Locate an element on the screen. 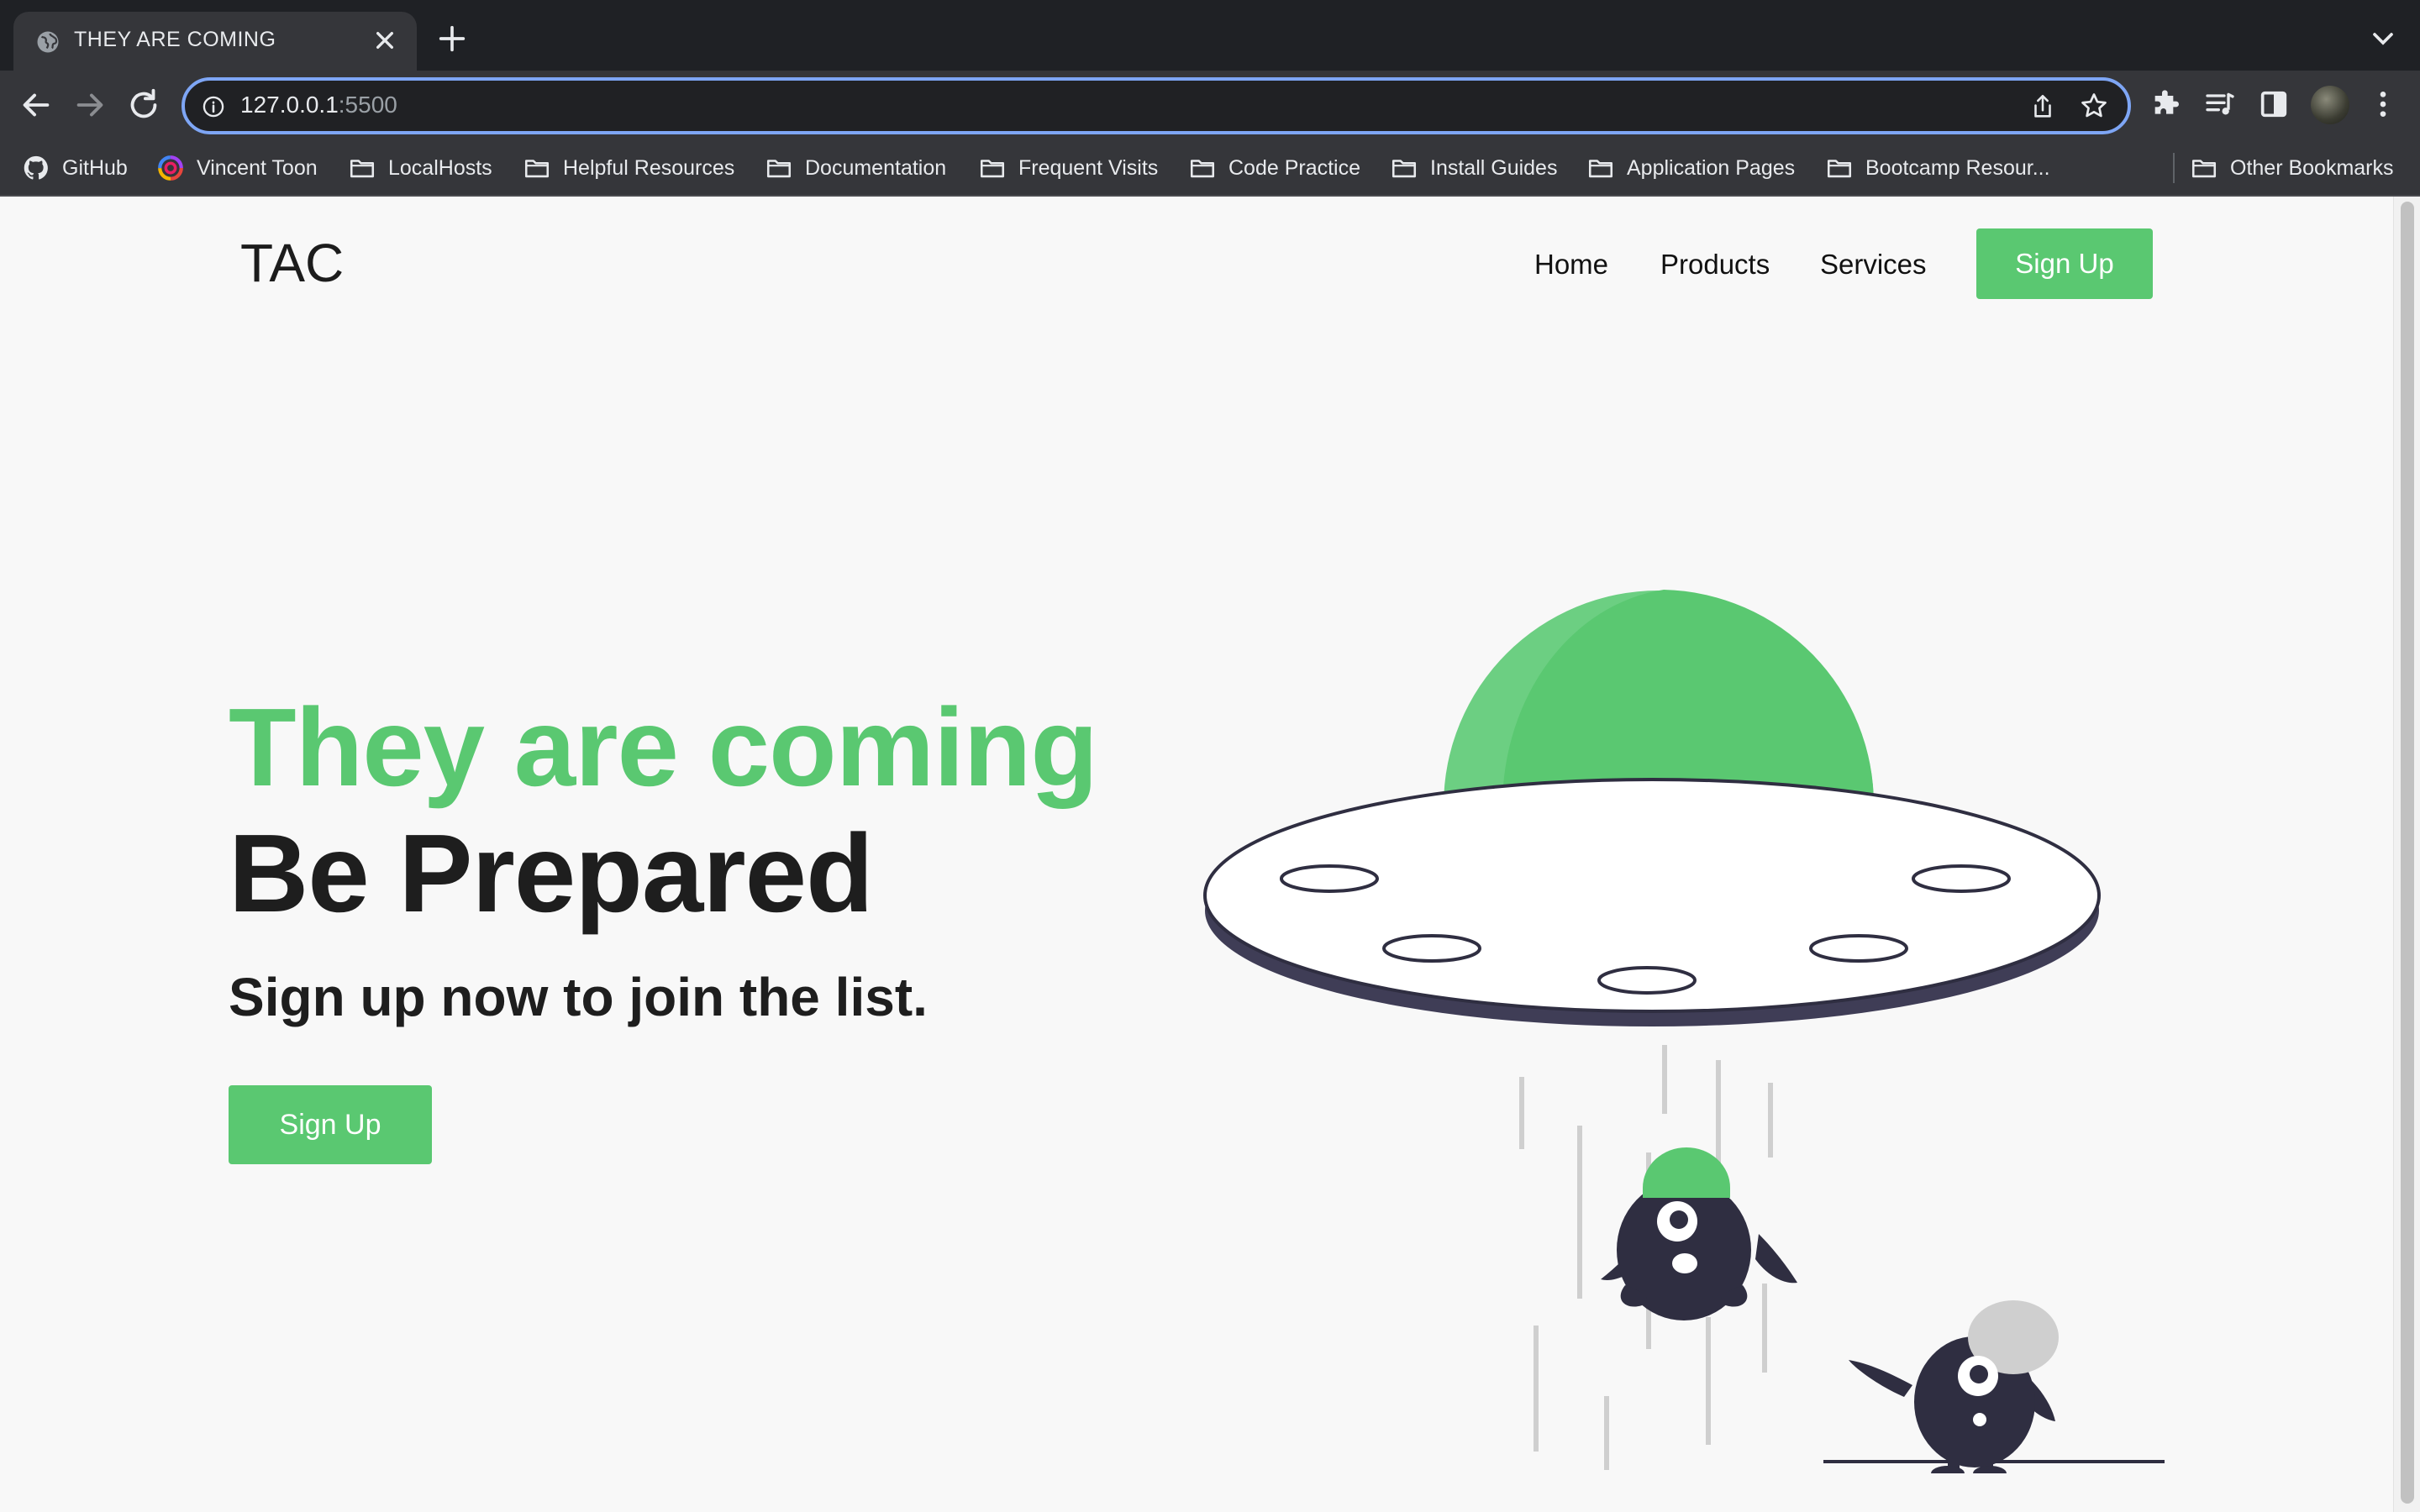 The image size is (2420, 1512). hero-subheadline: Be Prepared is located at coordinates (552, 873).